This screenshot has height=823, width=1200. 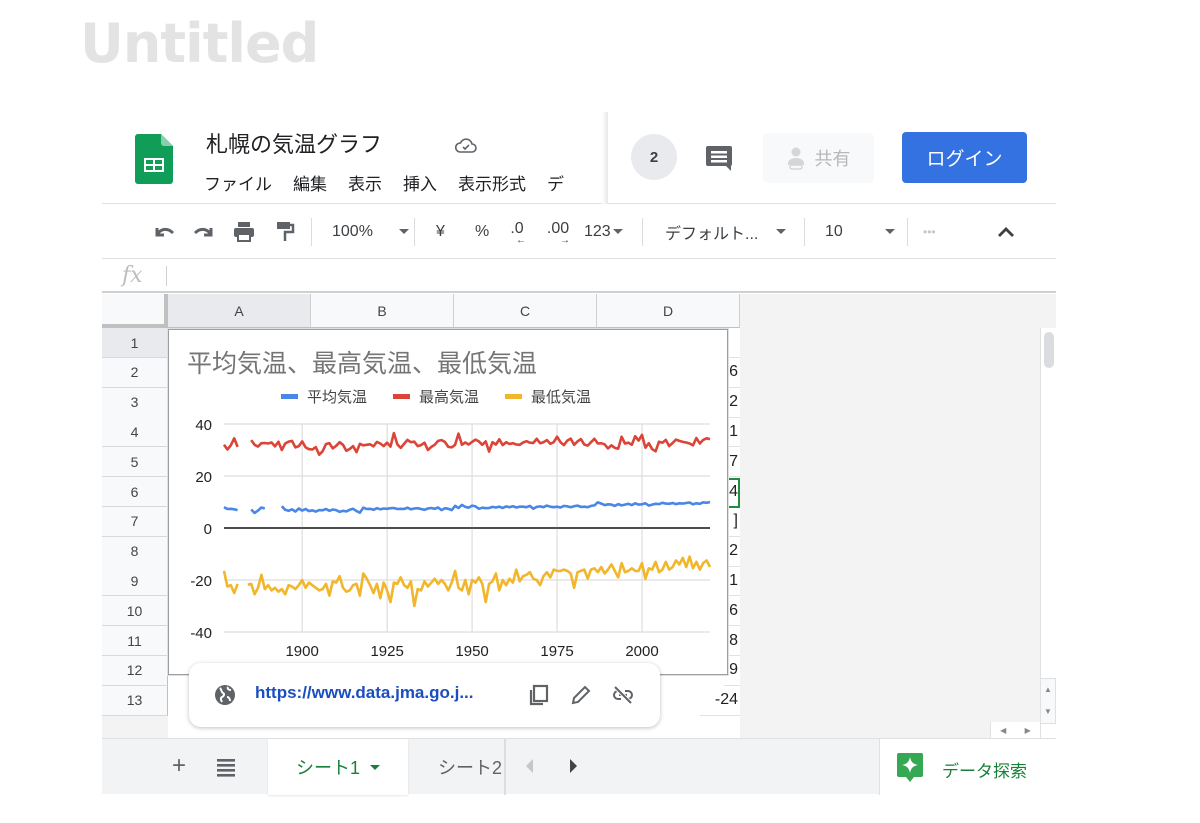 What do you see at coordinates (579, 766) in the screenshot?
I see `sheet-tab-bar: + シート1 シート2 データ探索` at bounding box center [579, 766].